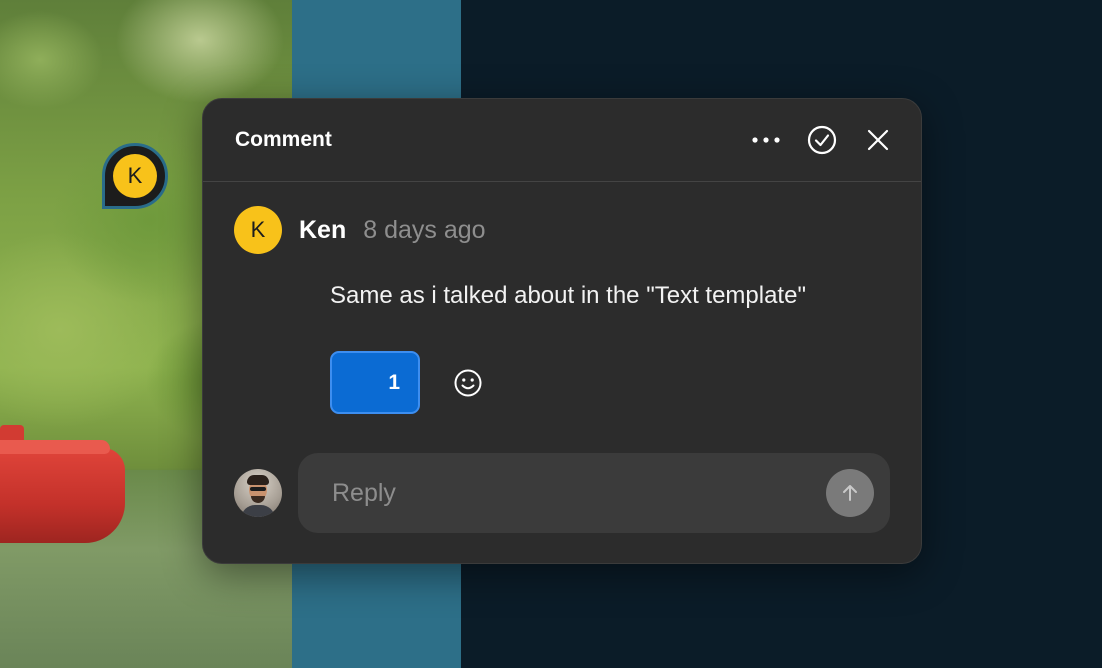  I want to click on check-circle-icon, so click(822, 140).